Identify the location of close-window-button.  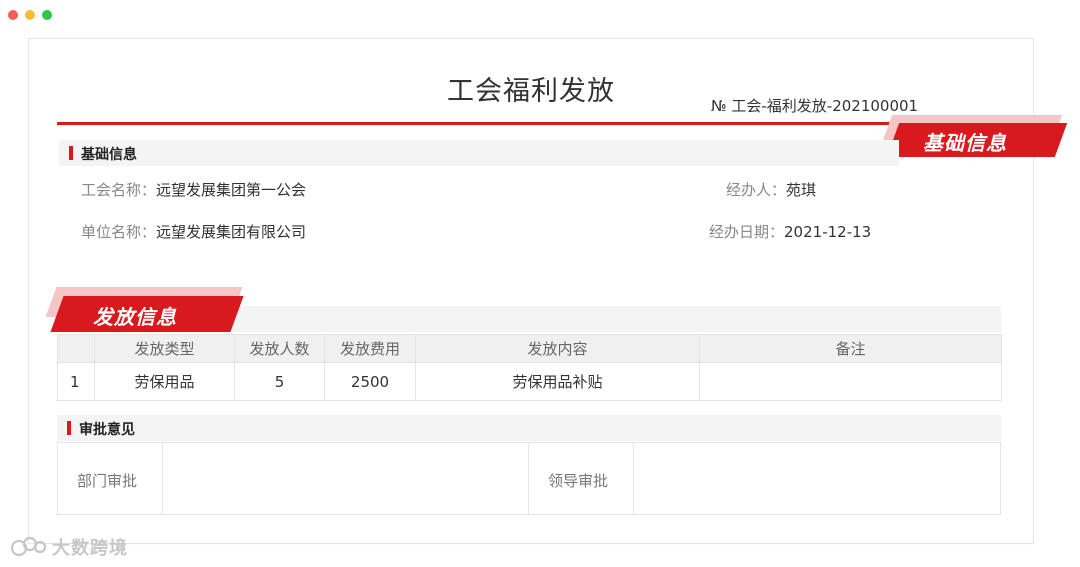
(13, 15).